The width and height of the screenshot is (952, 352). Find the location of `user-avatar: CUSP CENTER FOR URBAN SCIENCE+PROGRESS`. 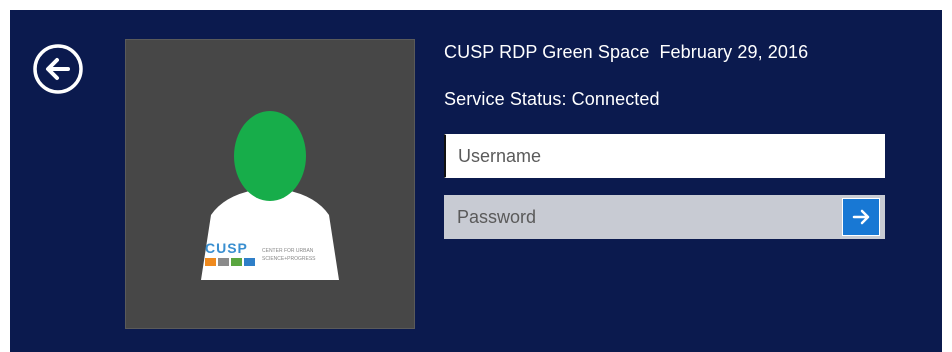

user-avatar: CUSP CENTER FOR URBAN SCIENCE+PROGRESS is located at coordinates (270, 195).